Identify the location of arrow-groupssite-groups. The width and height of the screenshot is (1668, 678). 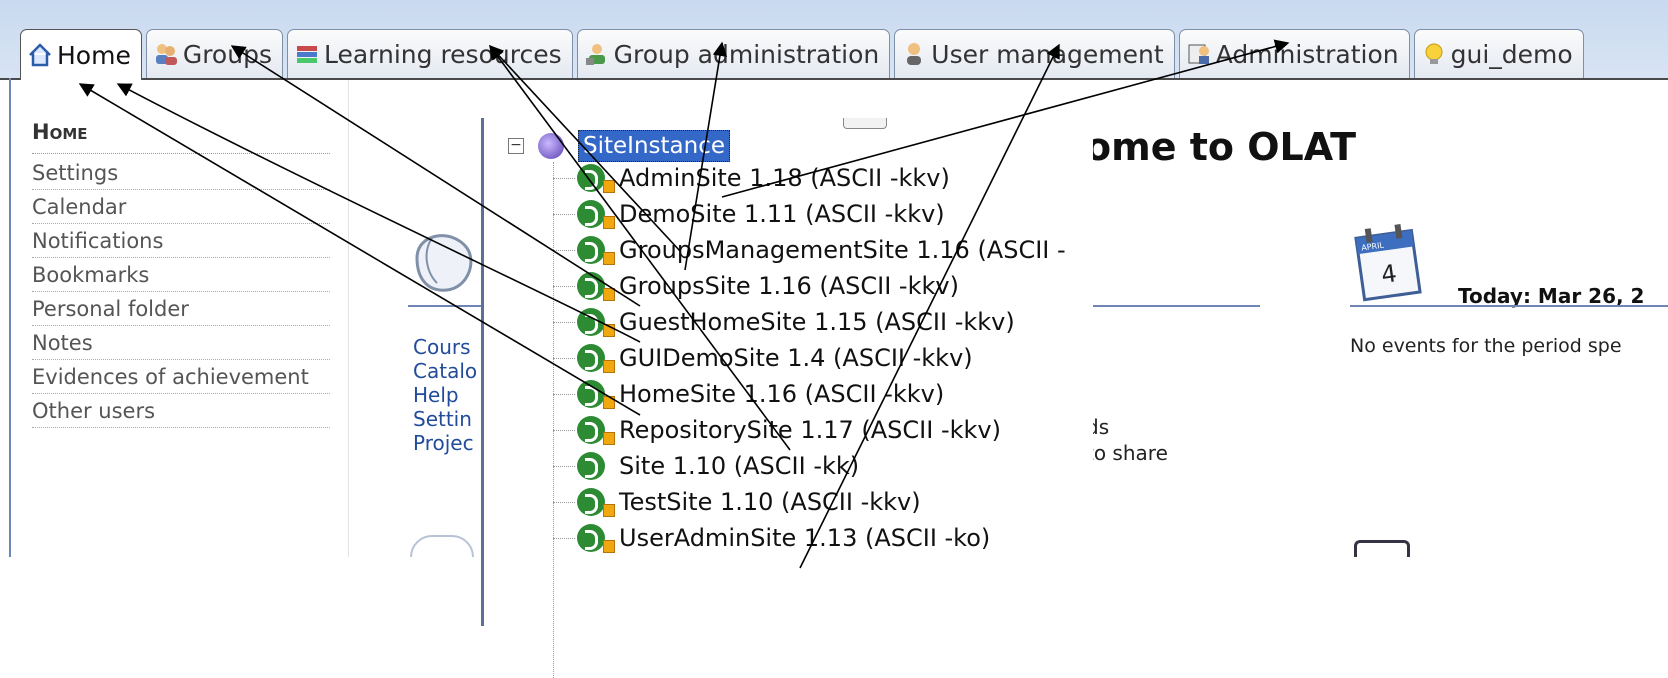
(435, 176).